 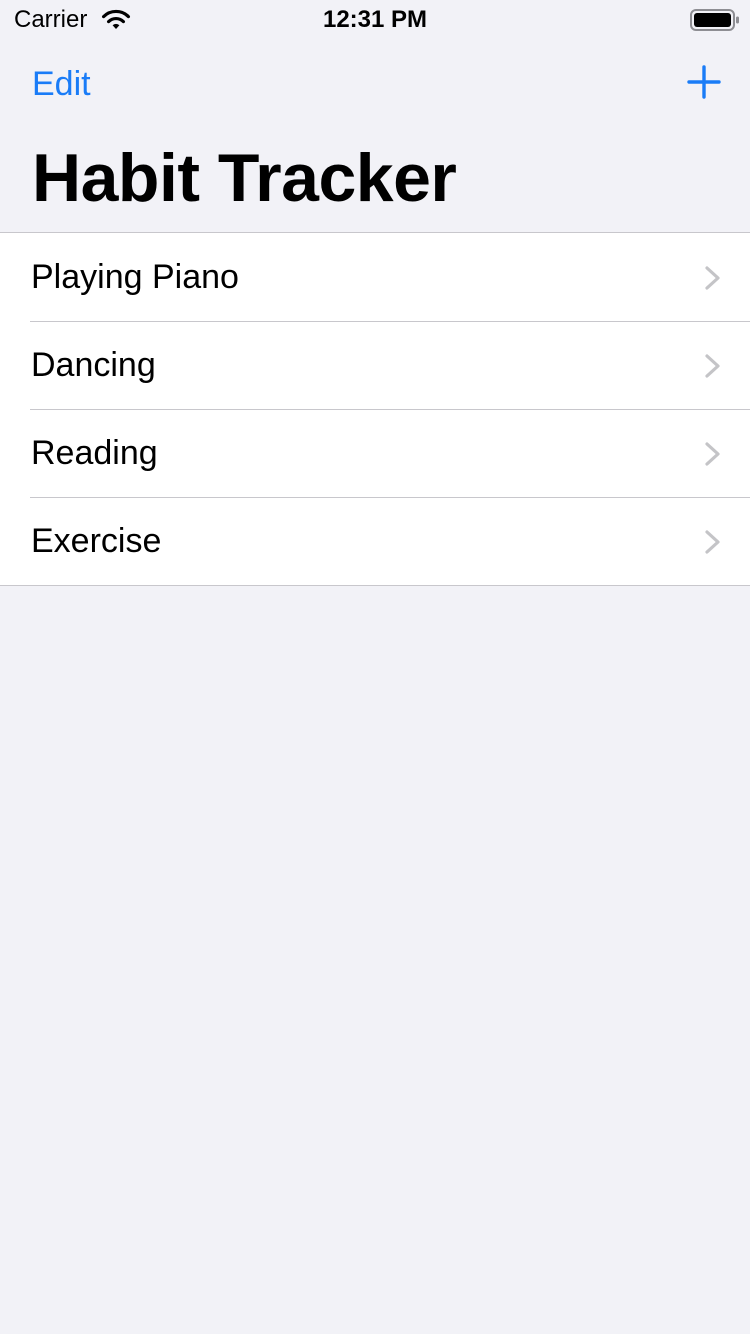 What do you see at coordinates (375, 541) in the screenshot?
I see `list-item: Exercise` at bounding box center [375, 541].